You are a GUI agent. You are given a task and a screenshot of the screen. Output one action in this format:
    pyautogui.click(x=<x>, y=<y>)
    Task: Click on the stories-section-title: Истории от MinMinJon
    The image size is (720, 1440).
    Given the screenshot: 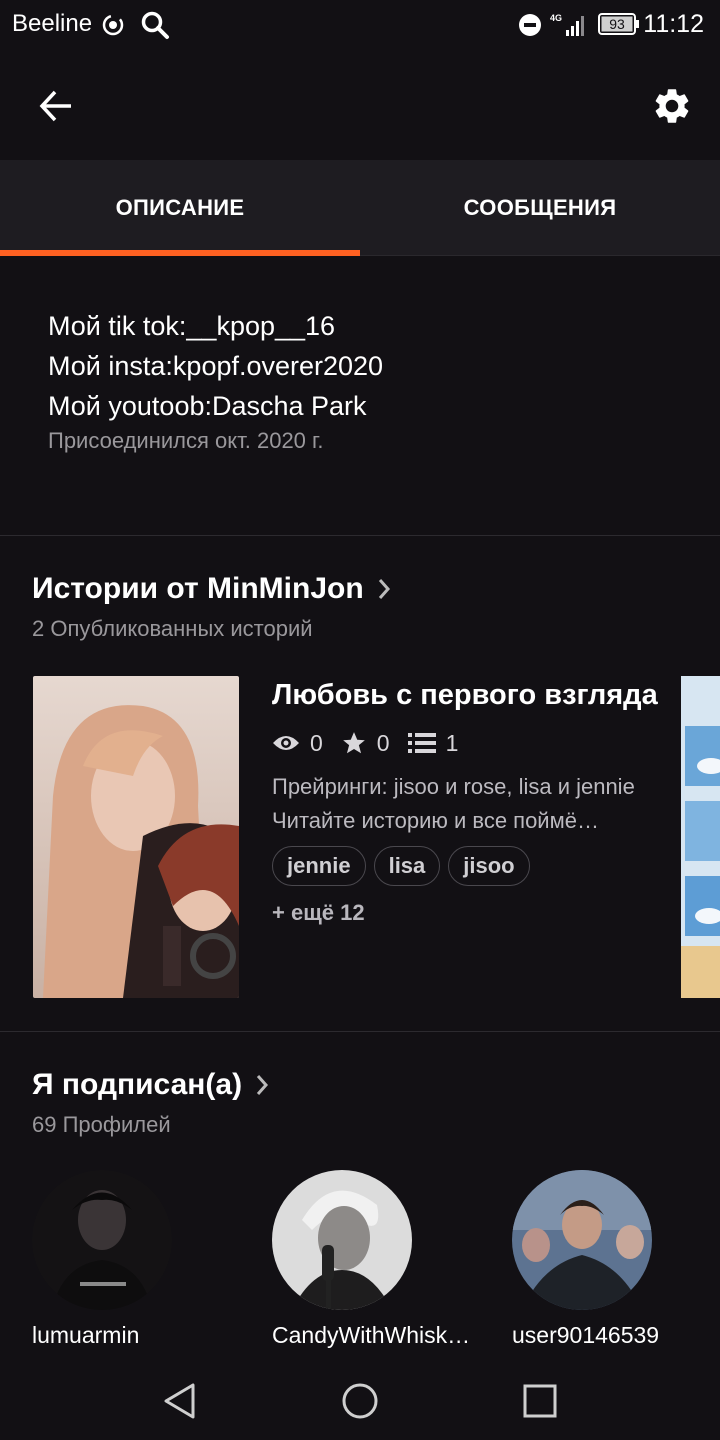 What is the action you would take?
    pyautogui.click(x=212, y=589)
    